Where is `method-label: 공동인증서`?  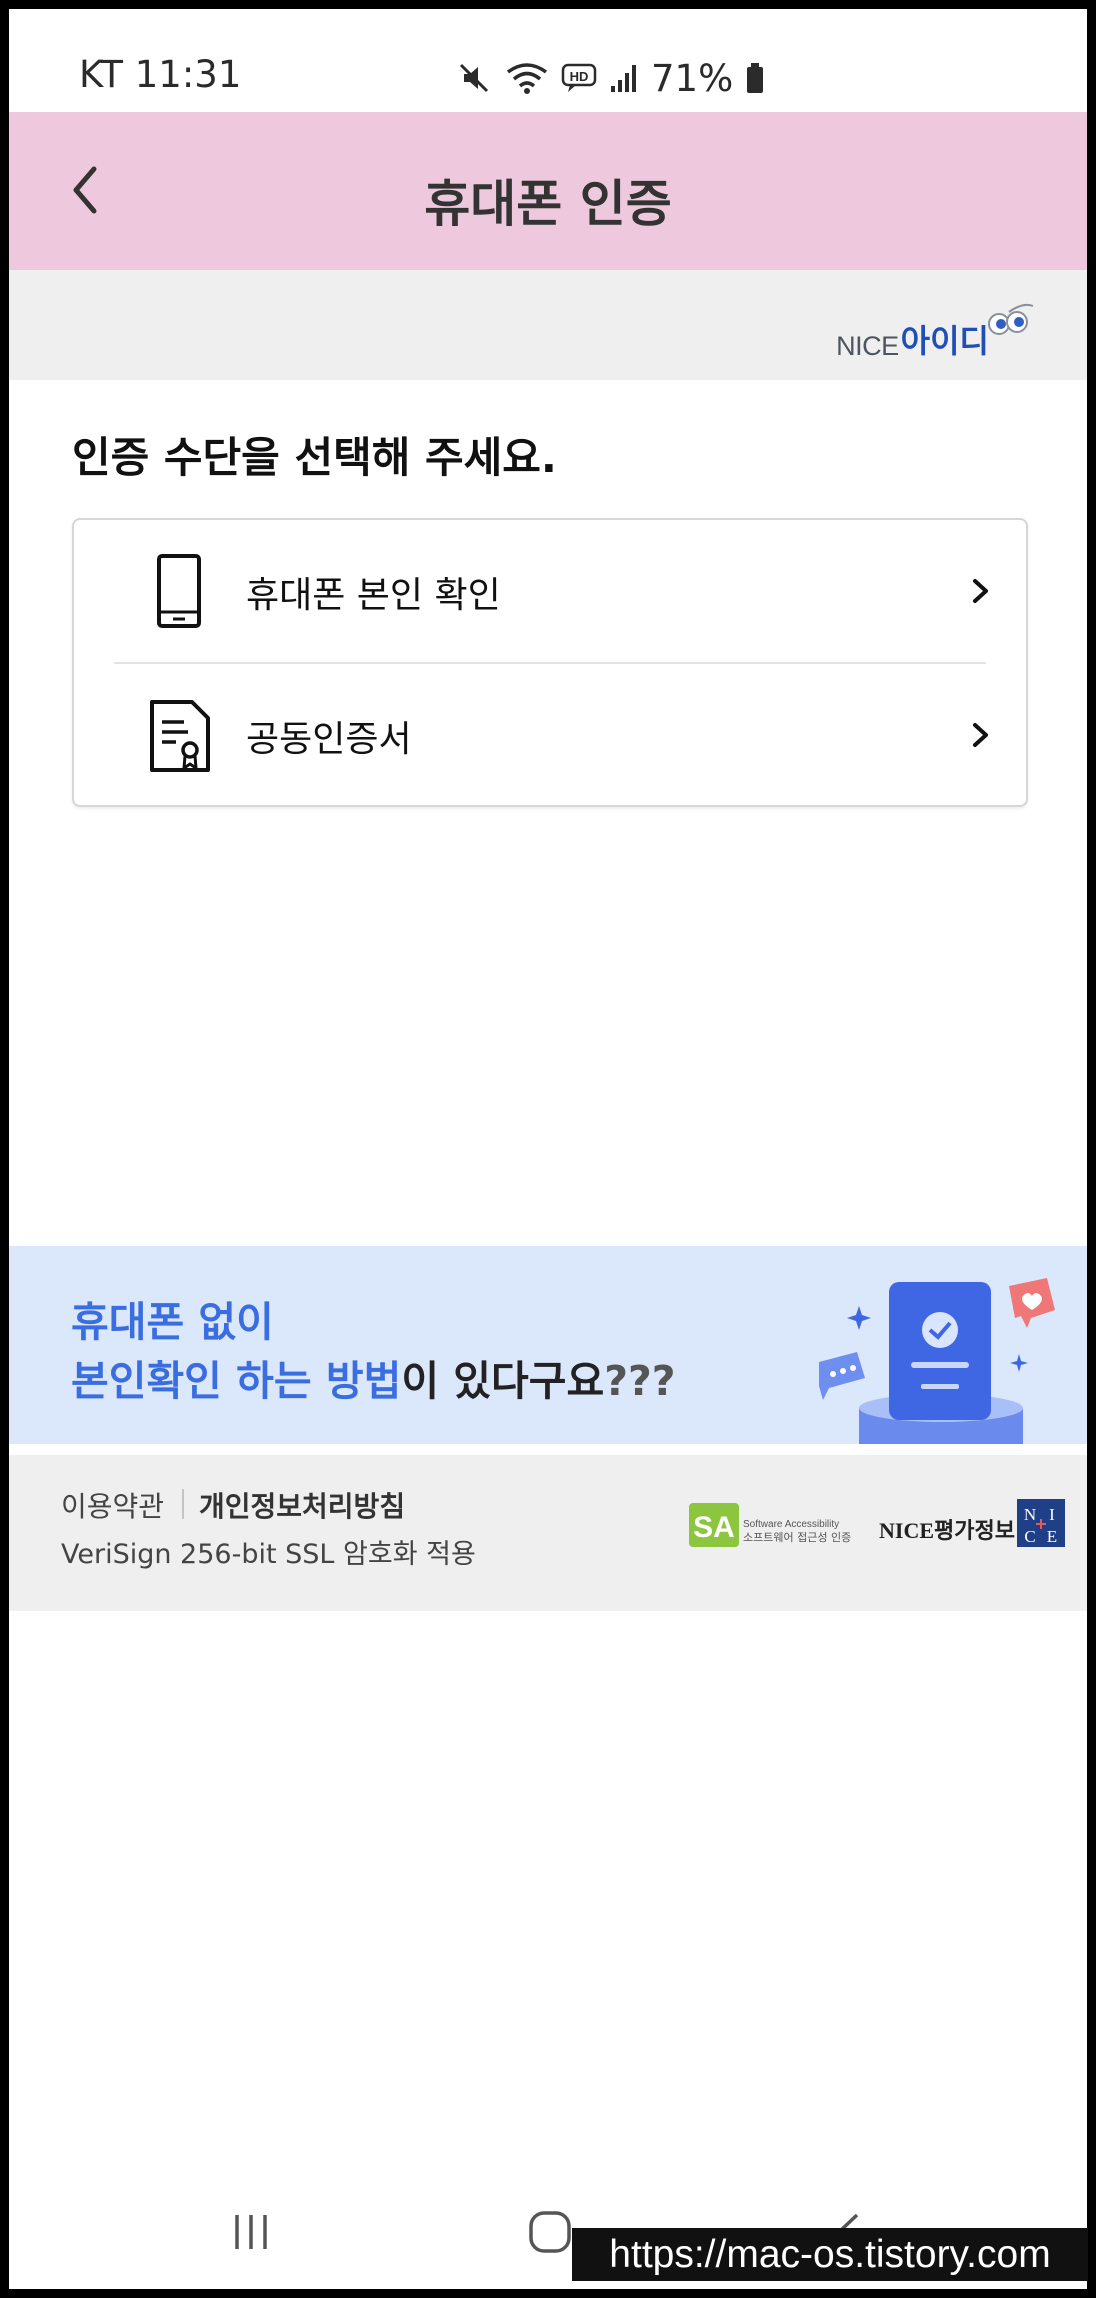
method-label: 공동인증서 is located at coordinates (329, 739).